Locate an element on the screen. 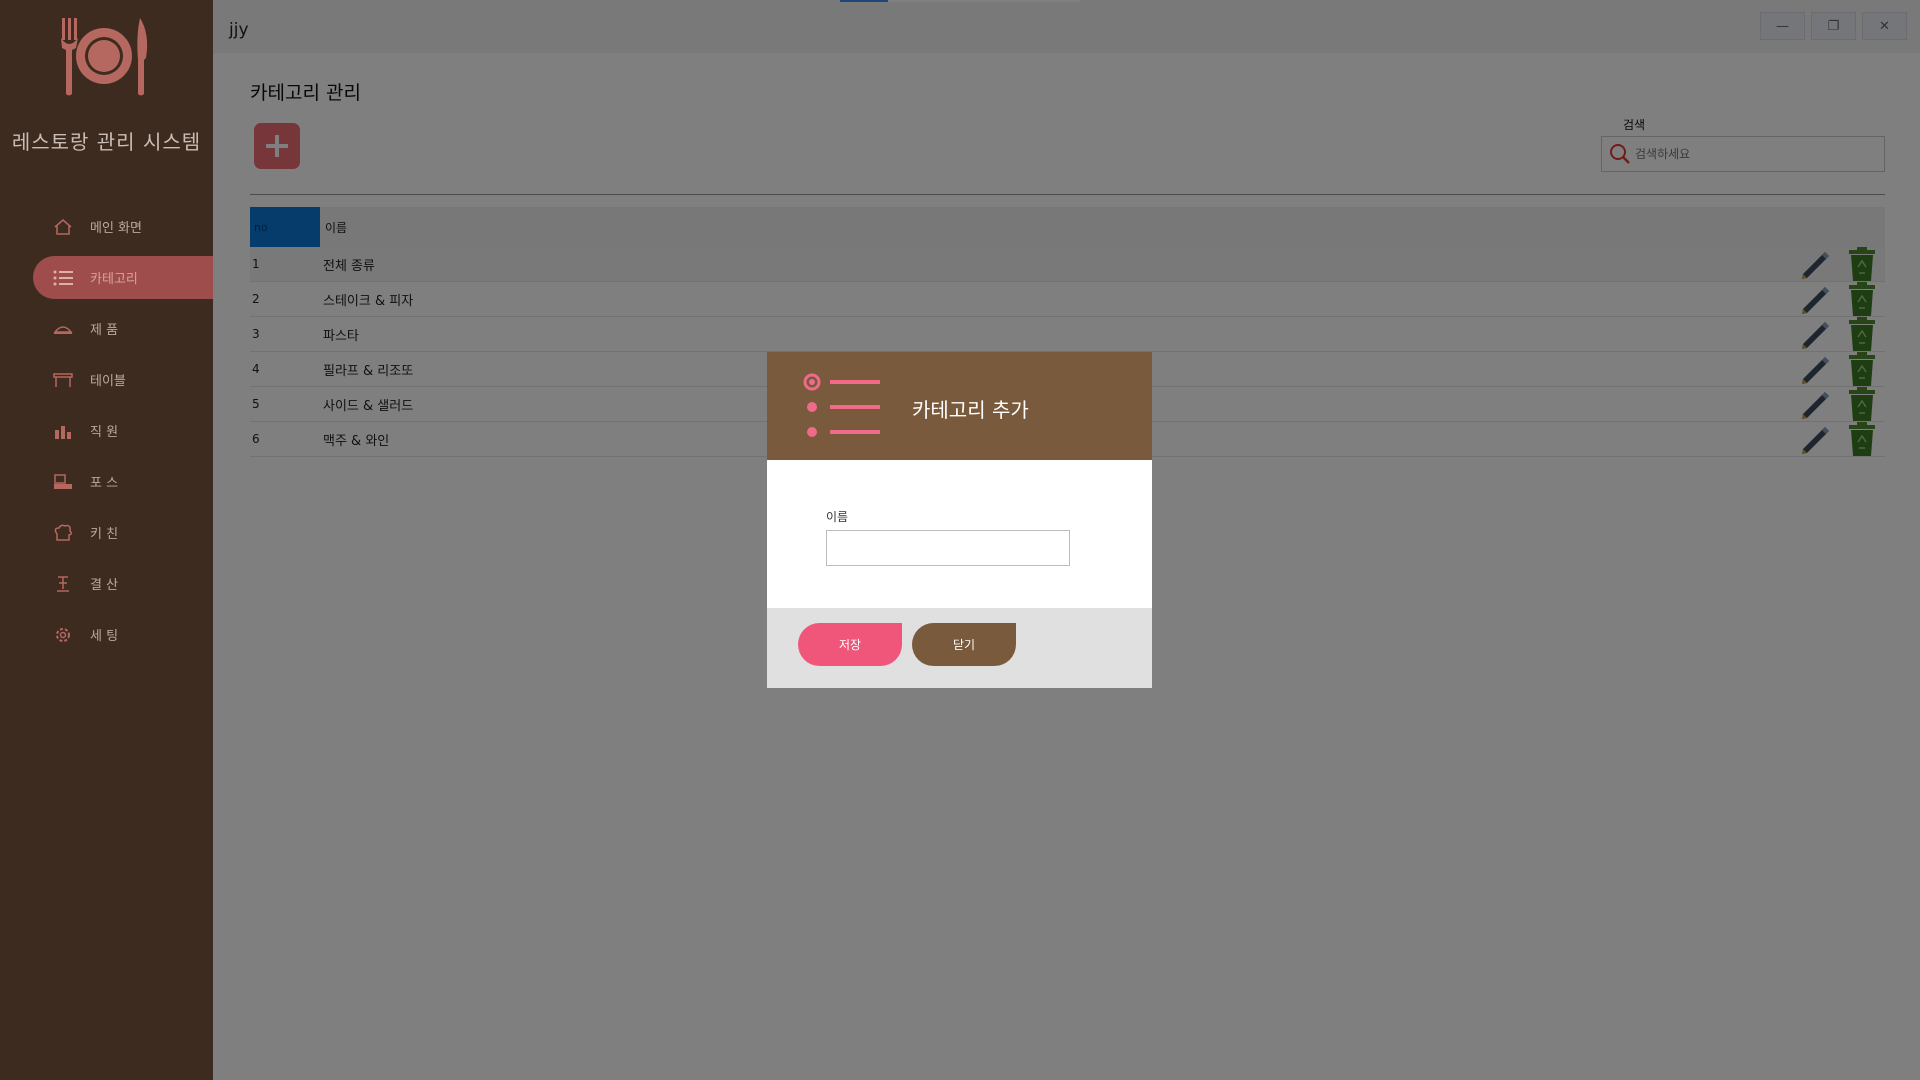 This screenshot has height=1080, width=1920. sidebar-item-pos: 포 스 is located at coordinates (106, 481).